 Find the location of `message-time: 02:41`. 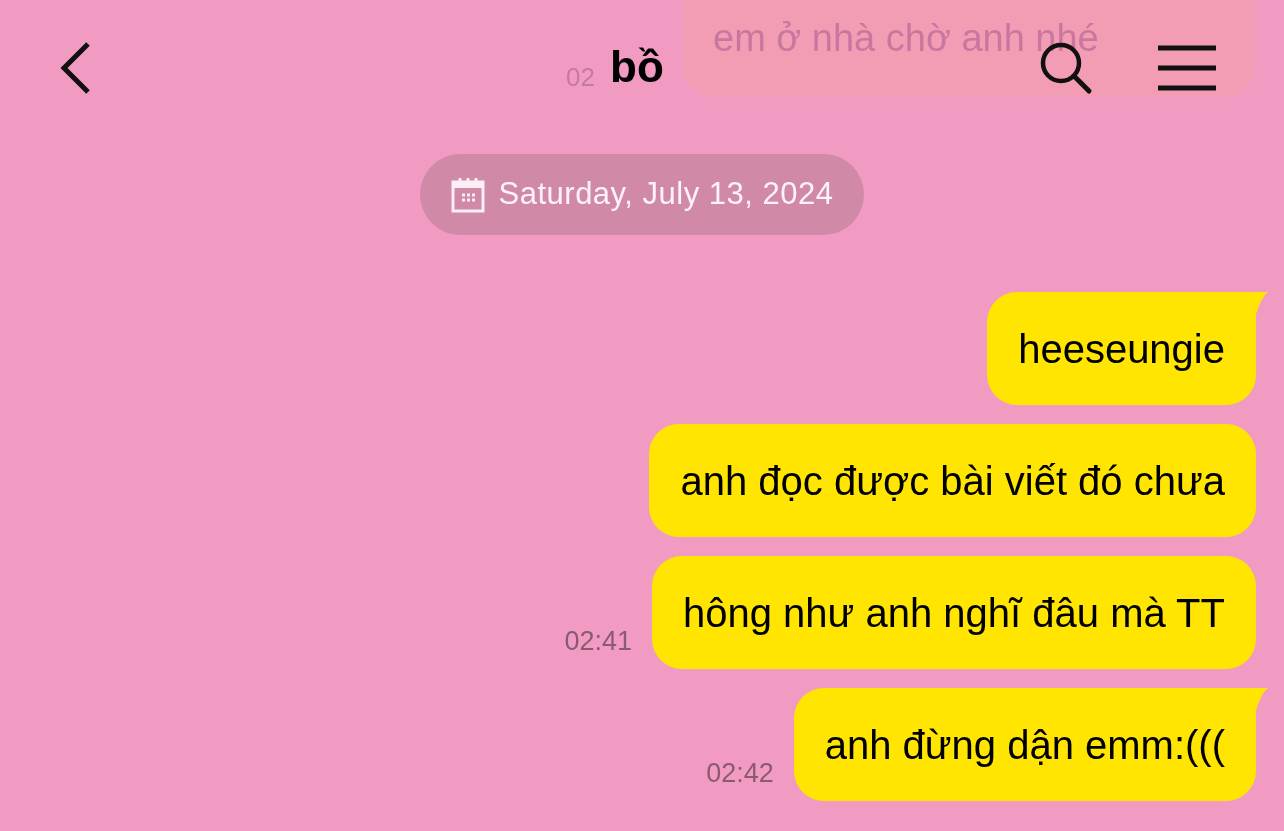

message-time: 02:41 is located at coordinates (598, 641).